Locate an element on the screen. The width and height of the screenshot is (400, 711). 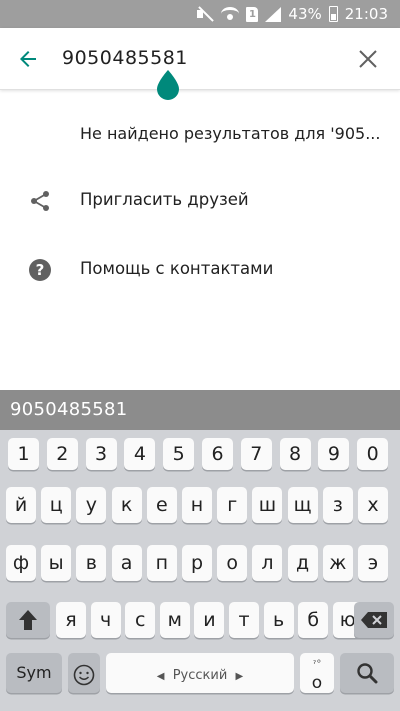
letter-key: ч is located at coordinates (105, 620).